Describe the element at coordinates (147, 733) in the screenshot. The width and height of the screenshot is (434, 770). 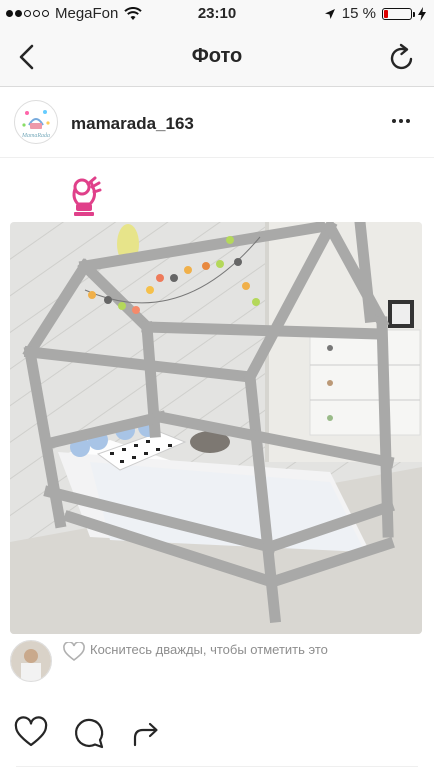
I see `share-arrow-icon` at that location.